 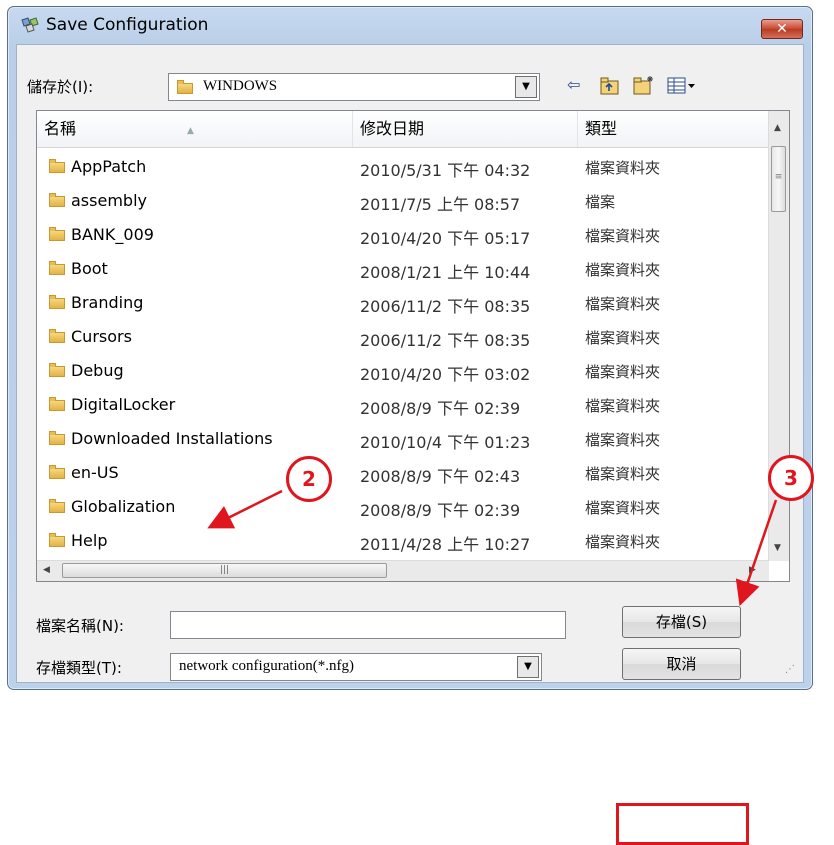 What do you see at coordinates (682, 824) in the screenshot?
I see `save-button-highlight` at bounding box center [682, 824].